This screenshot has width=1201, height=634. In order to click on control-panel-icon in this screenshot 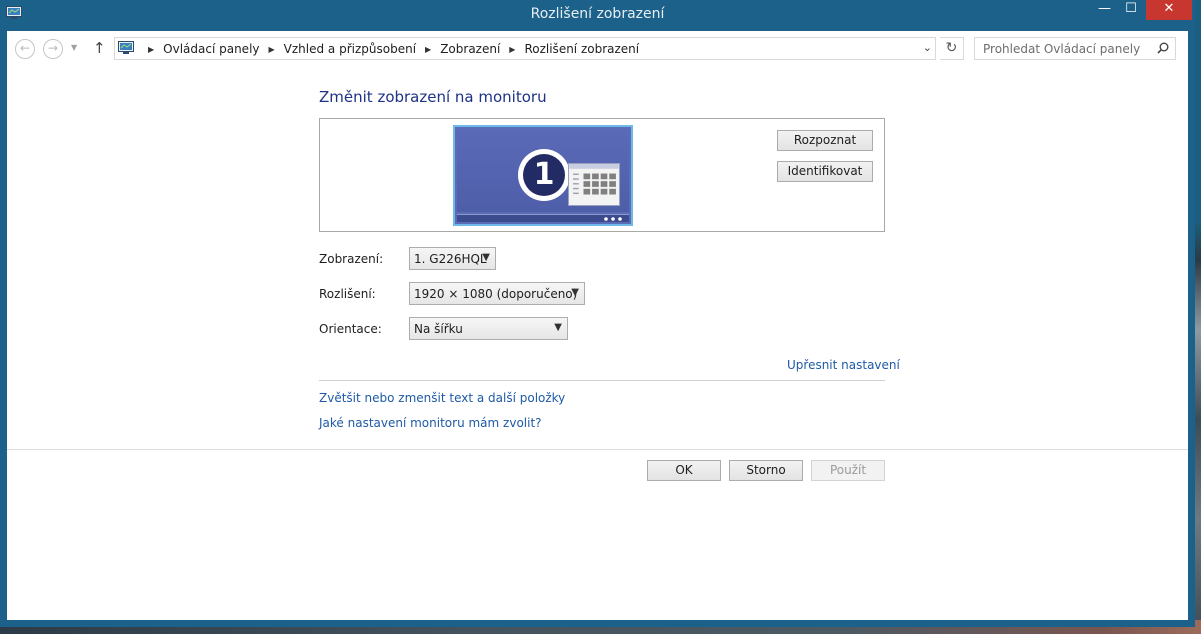, I will do `click(126, 47)`.